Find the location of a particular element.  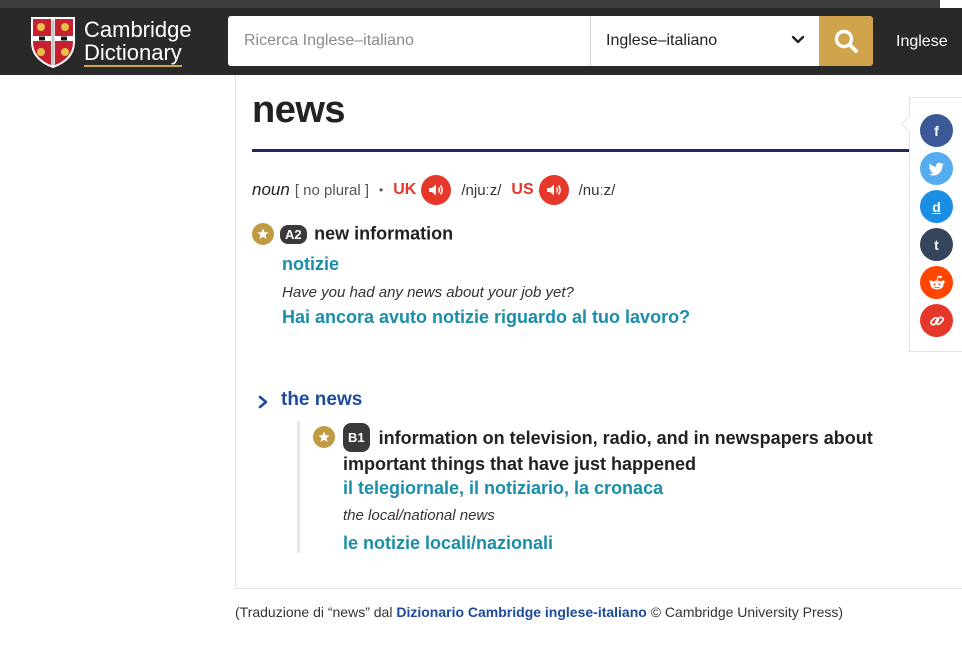

phrase-example-translation: le notizie locali/nazionali is located at coordinates (448, 543).